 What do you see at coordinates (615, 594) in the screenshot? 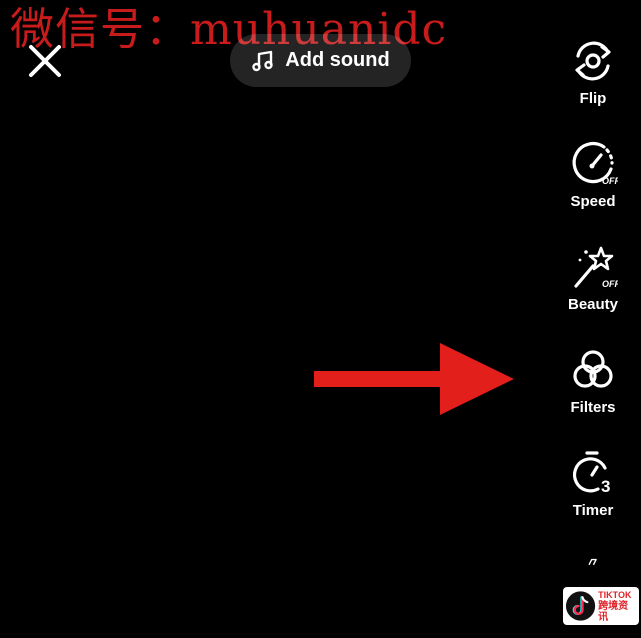
I see `logo-line-1: TIKTOK` at bounding box center [615, 594].